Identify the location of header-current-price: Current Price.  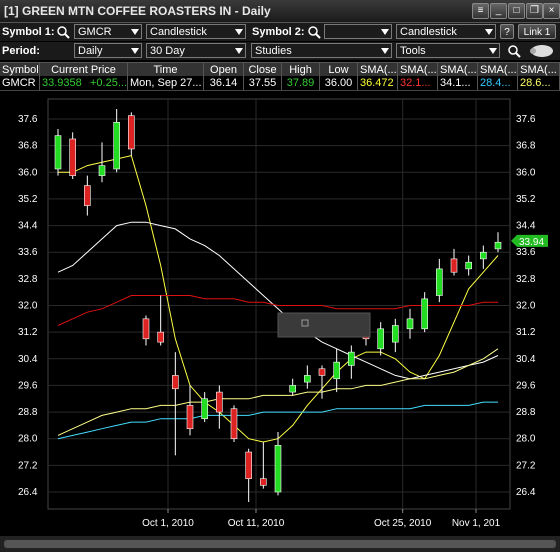
(84, 70).